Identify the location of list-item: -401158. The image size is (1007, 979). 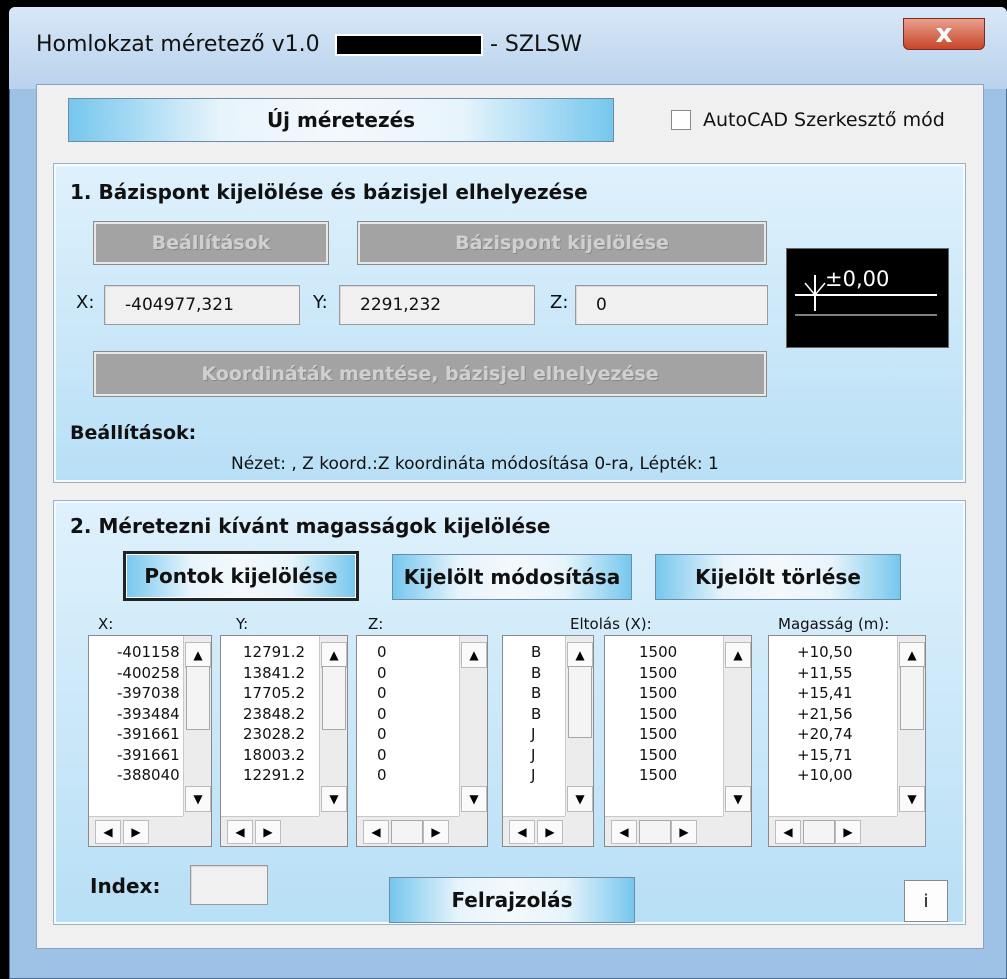
(148, 652).